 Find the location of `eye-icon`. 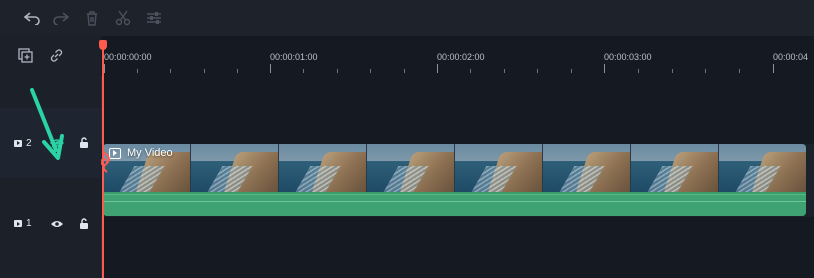

eye-icon is located at coordinates (57, 224).